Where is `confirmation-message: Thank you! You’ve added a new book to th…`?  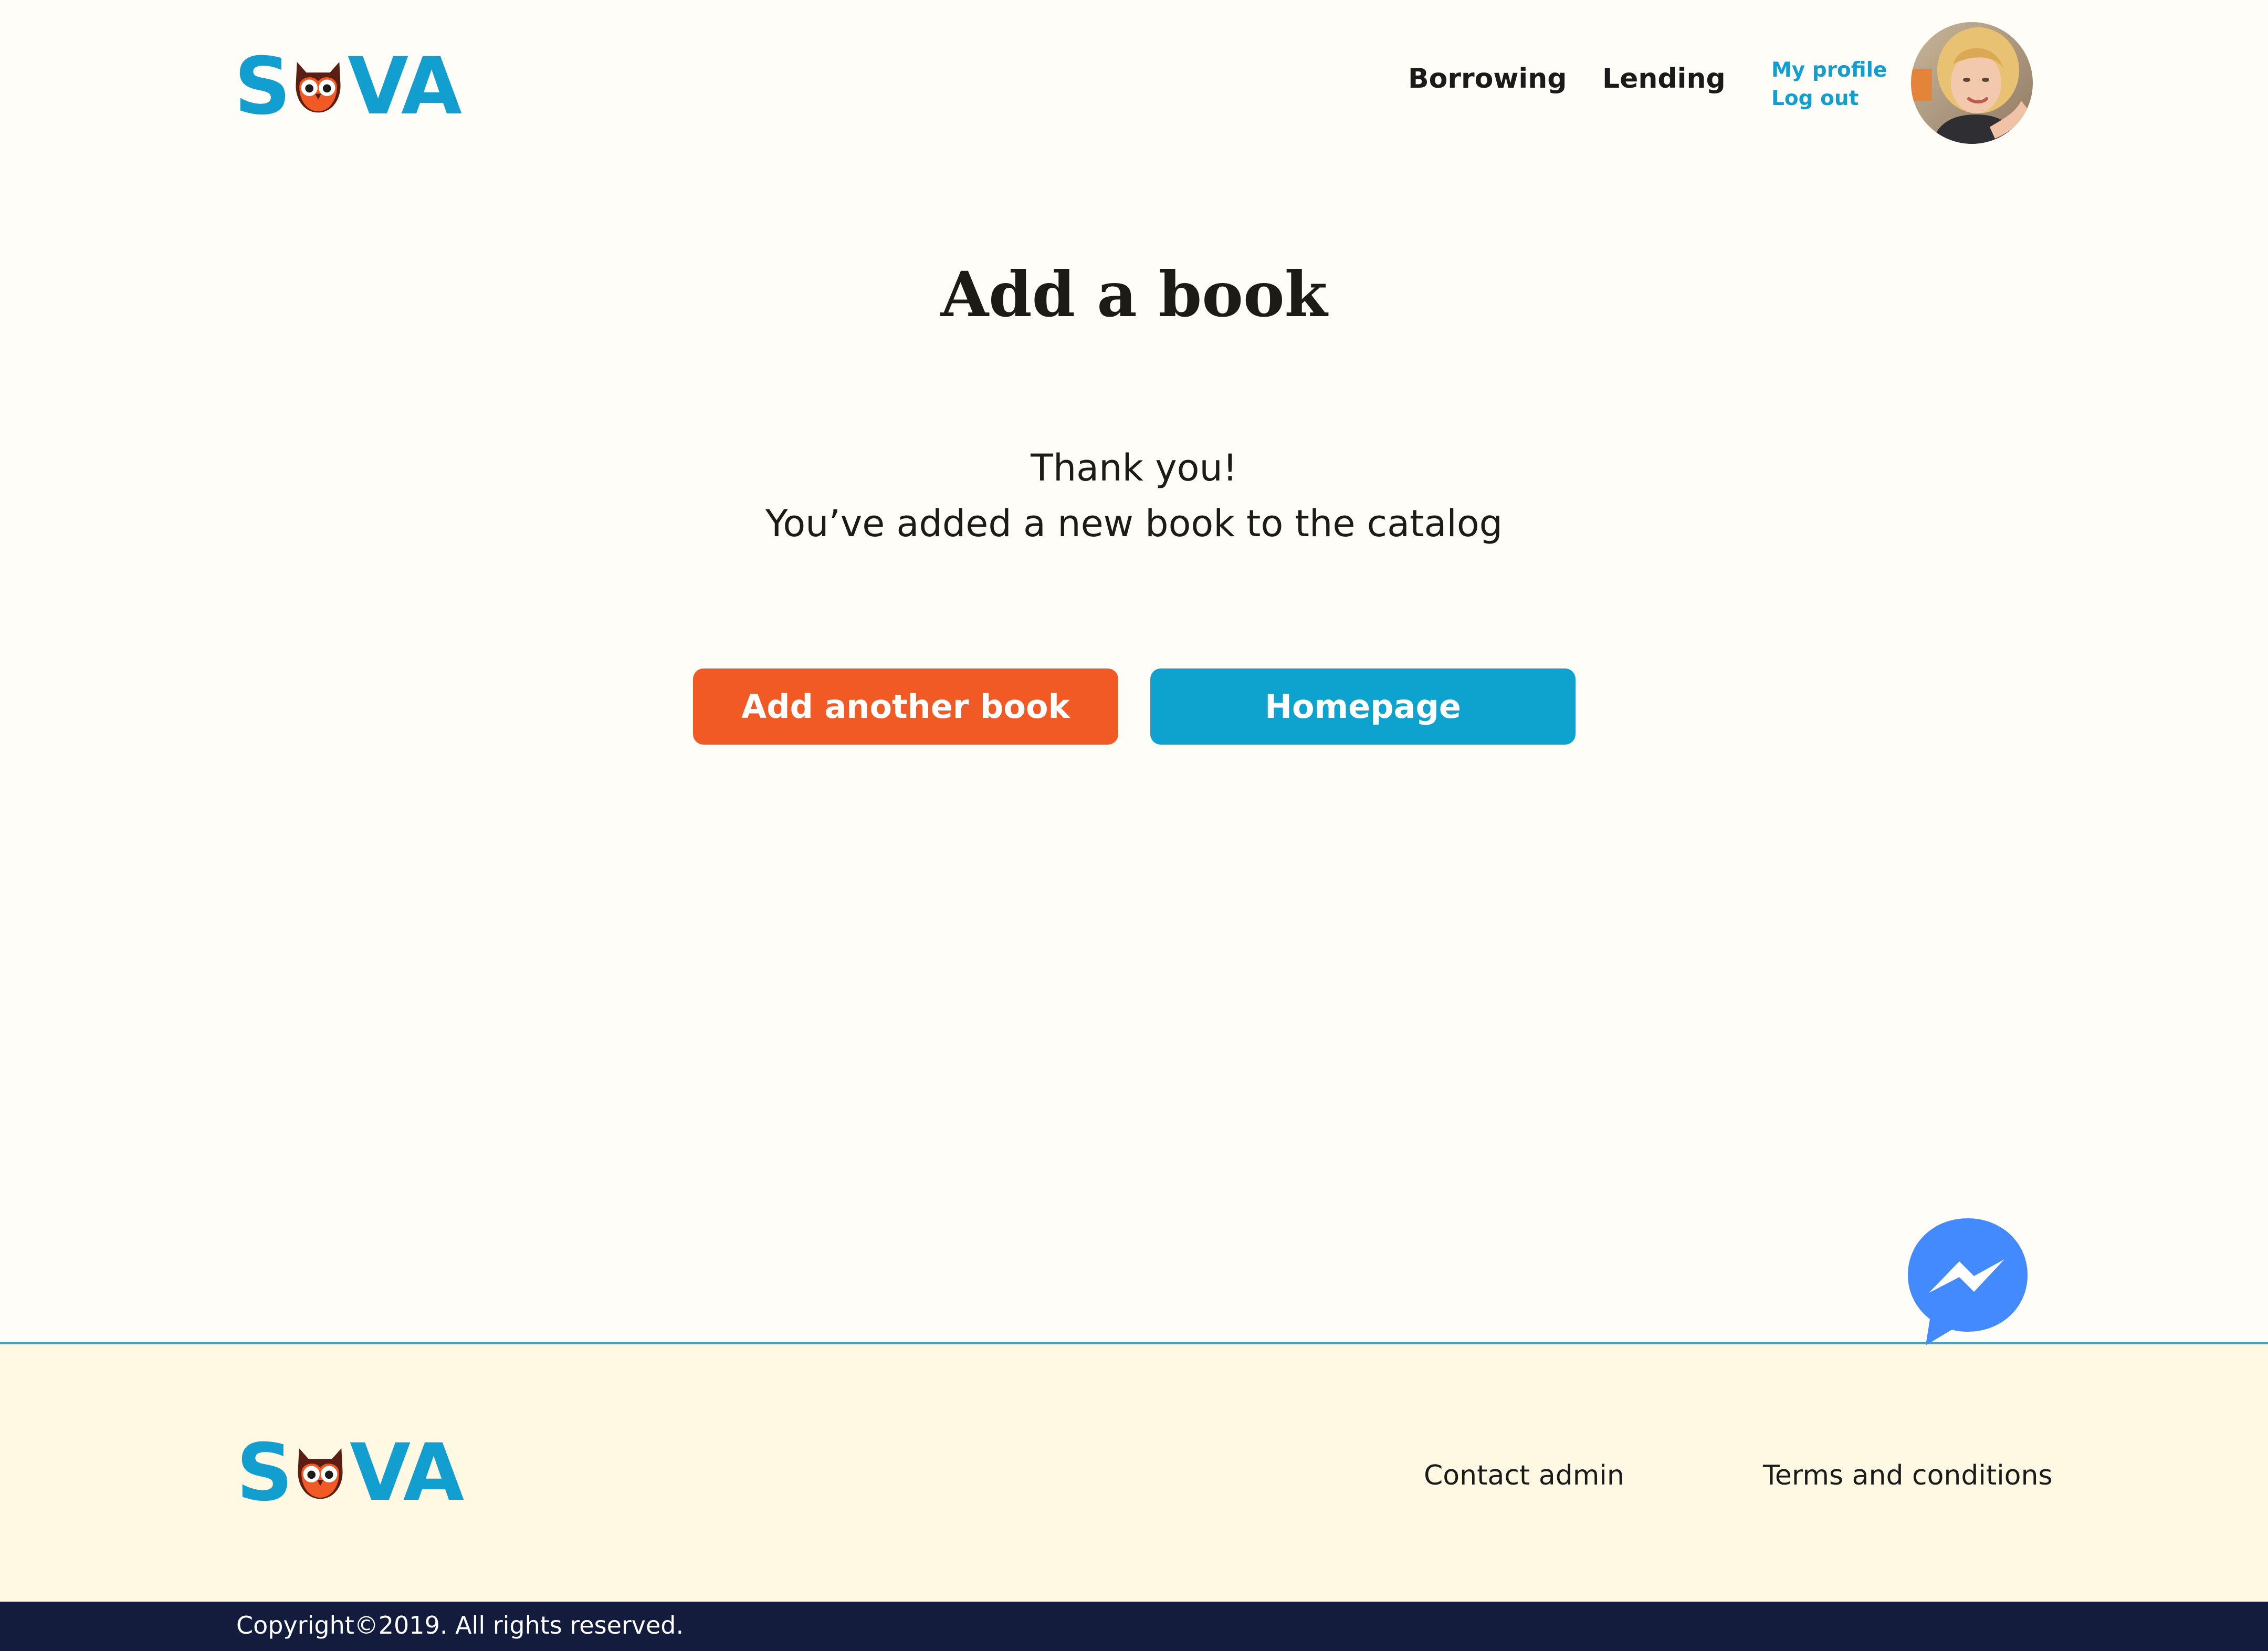 confirmation-message: Thank you! You’ve added a new book to th… is located at coordinates (1134, 495).